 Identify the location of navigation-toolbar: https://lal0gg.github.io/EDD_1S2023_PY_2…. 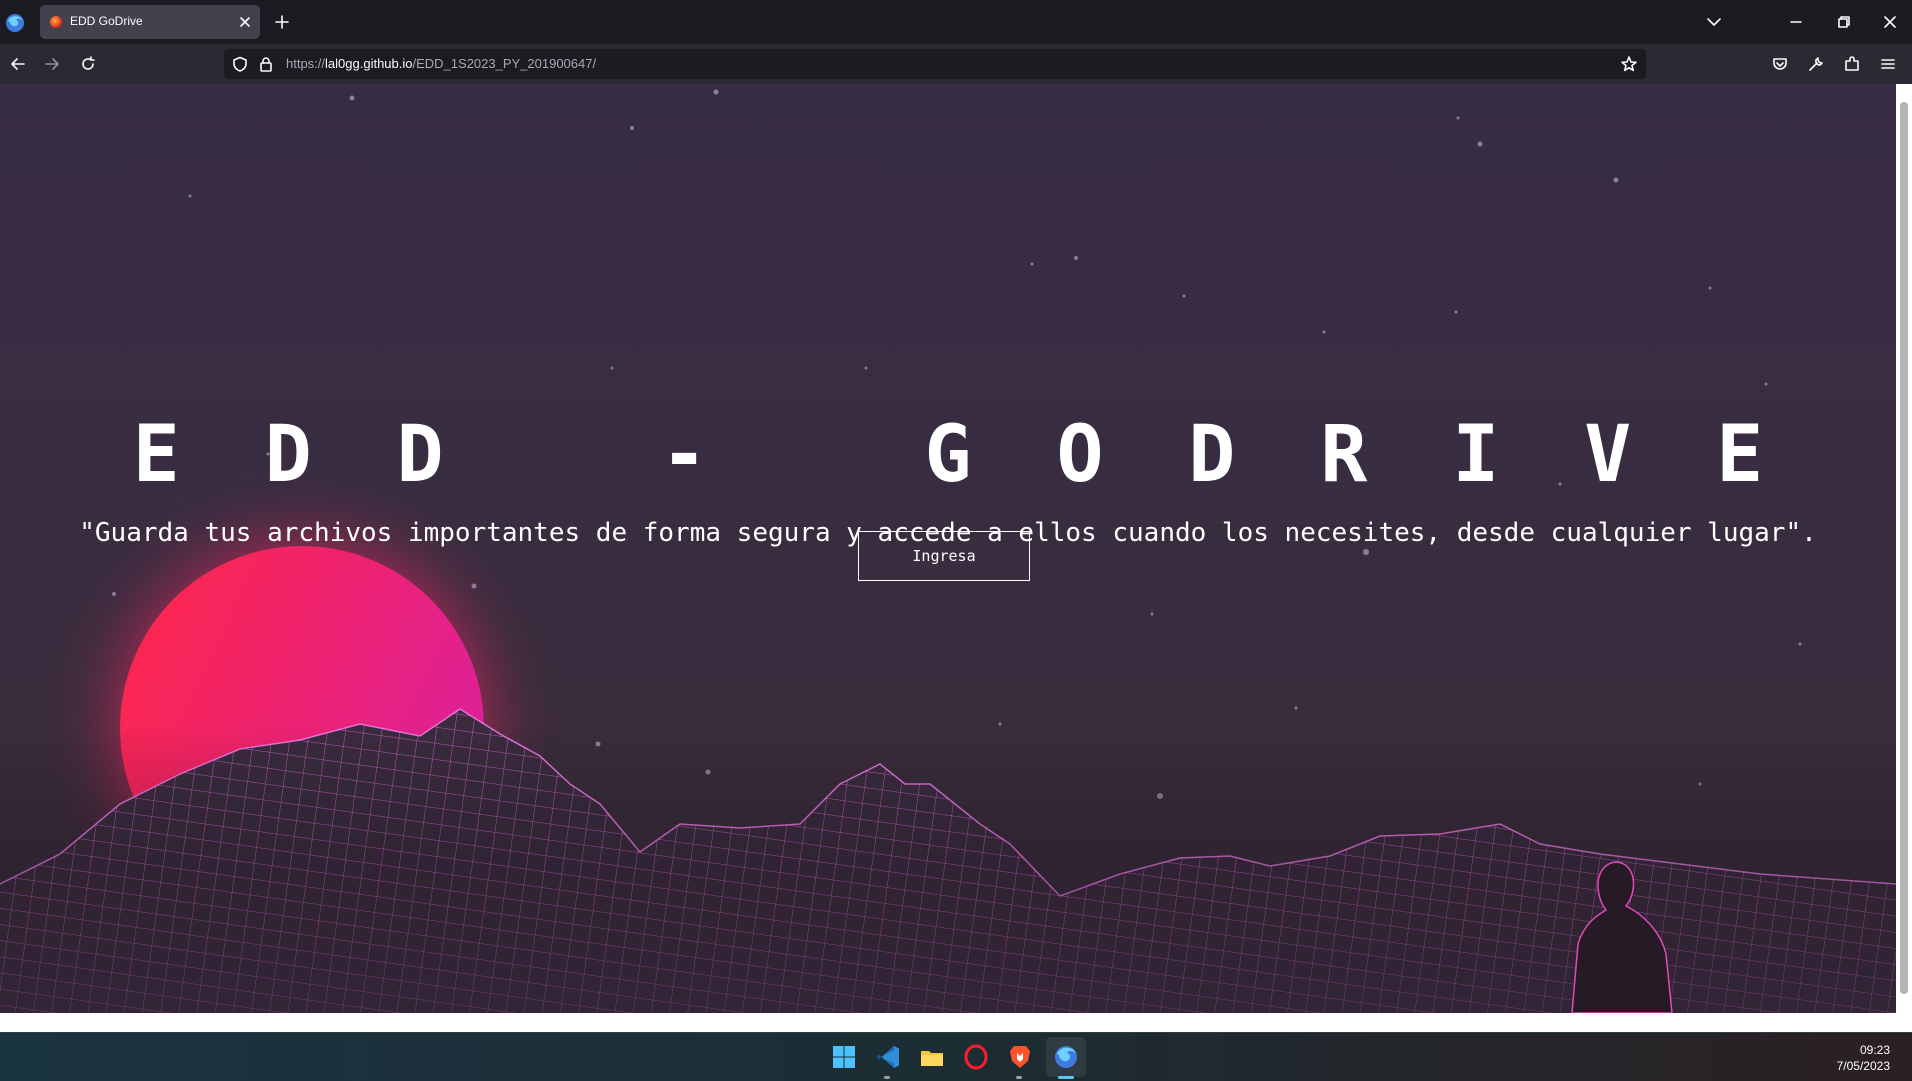
(956, 64).